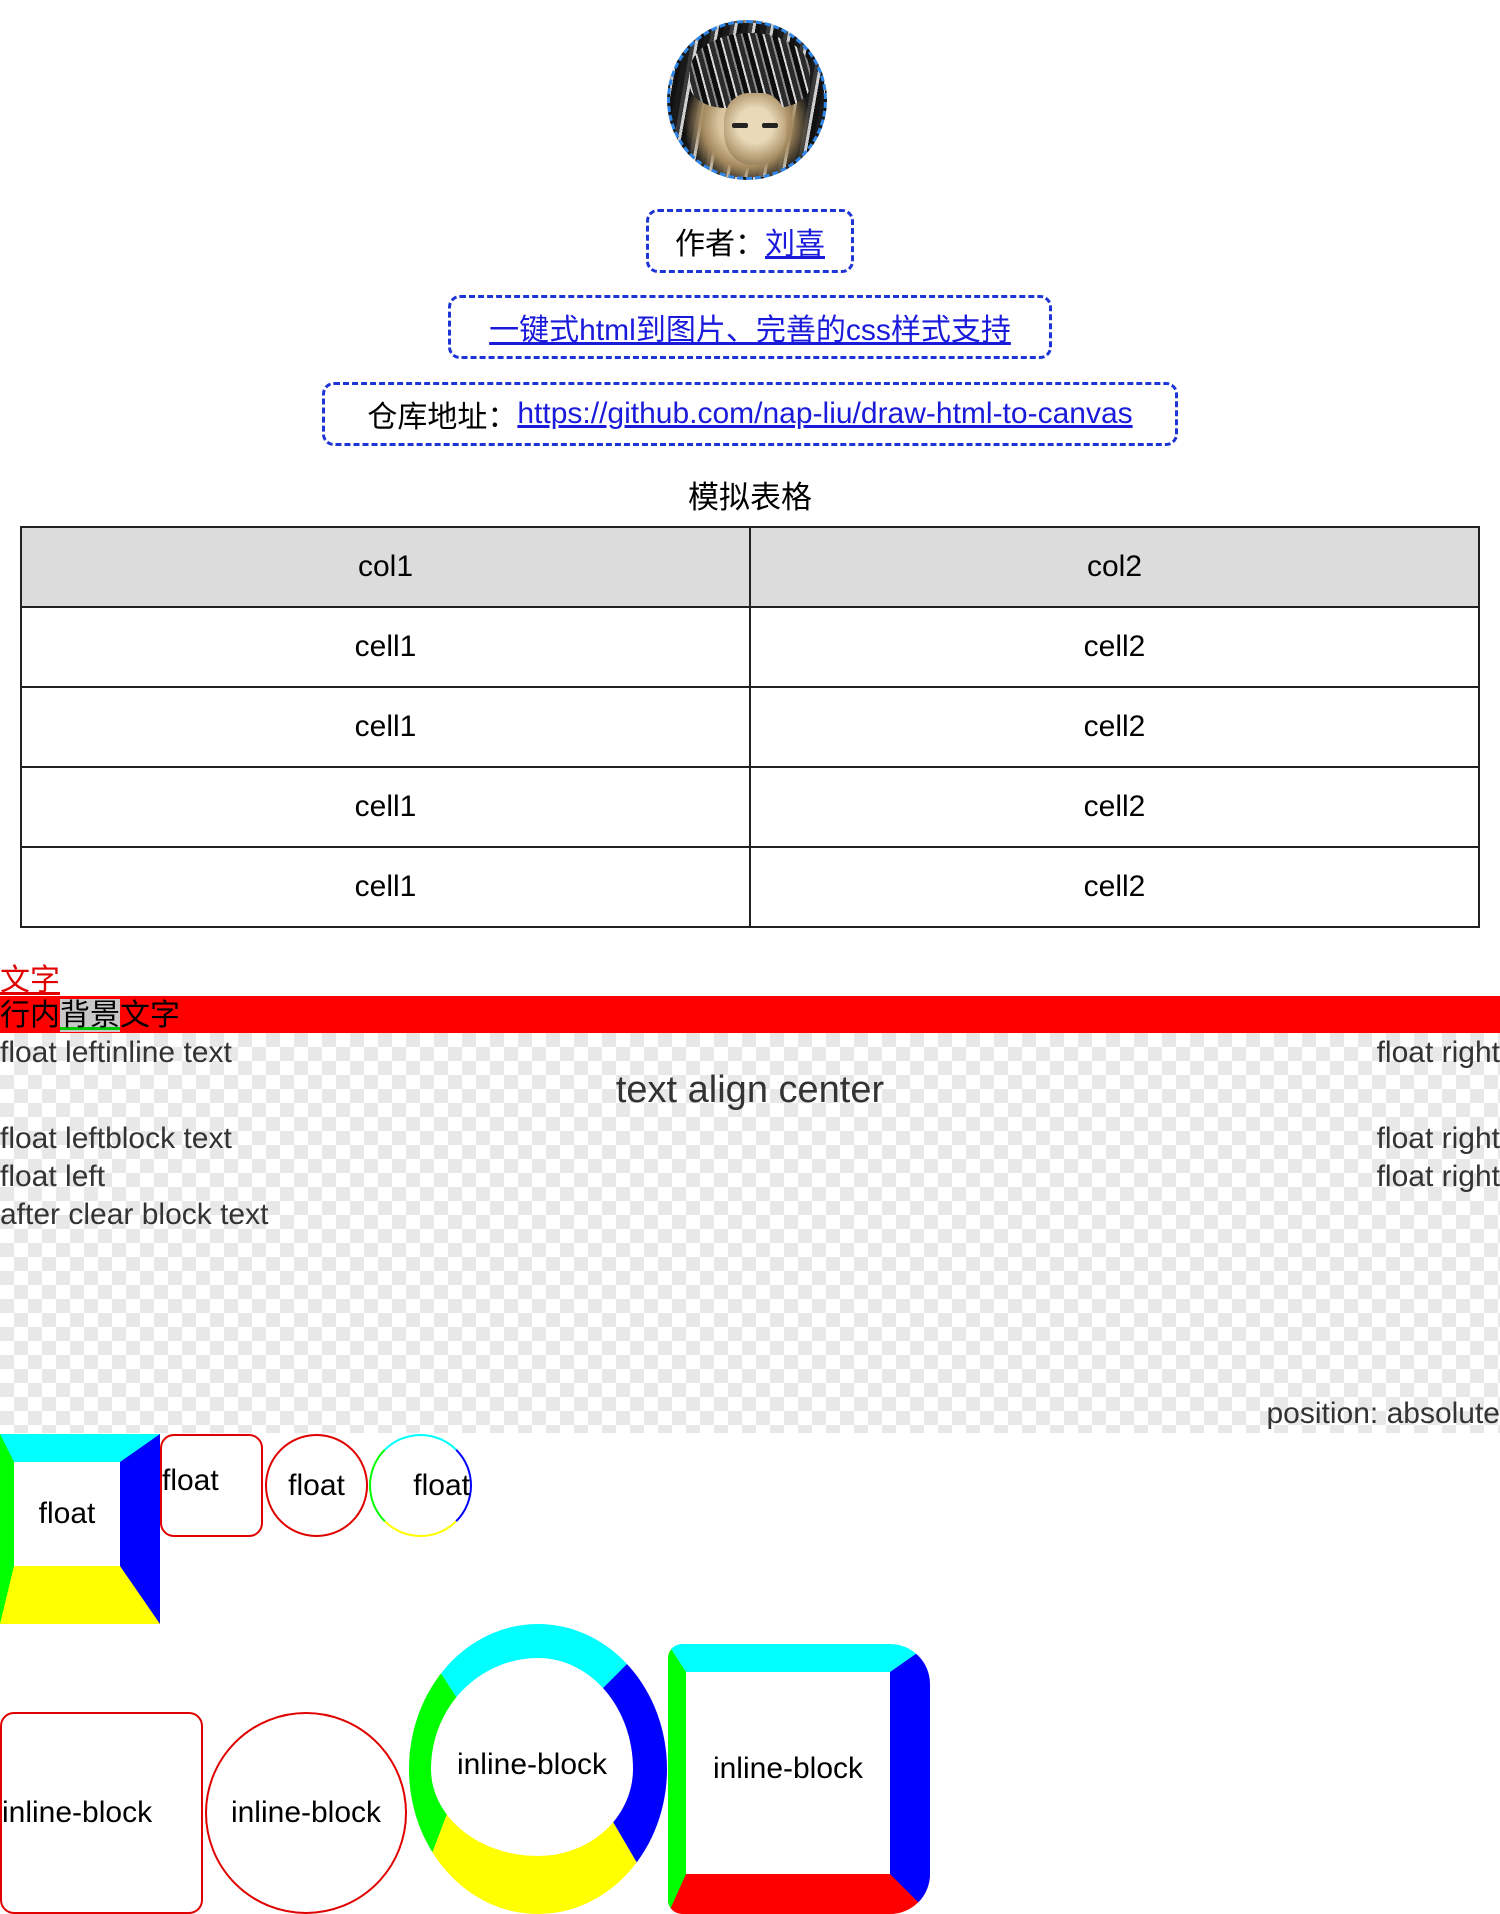 The height and width of the screenshot is (1914, 1500). What do you see at coordinates (750, 497) in the screenshot?
I see `table-caption: 模拟表格` at bounding box center [750, 497].